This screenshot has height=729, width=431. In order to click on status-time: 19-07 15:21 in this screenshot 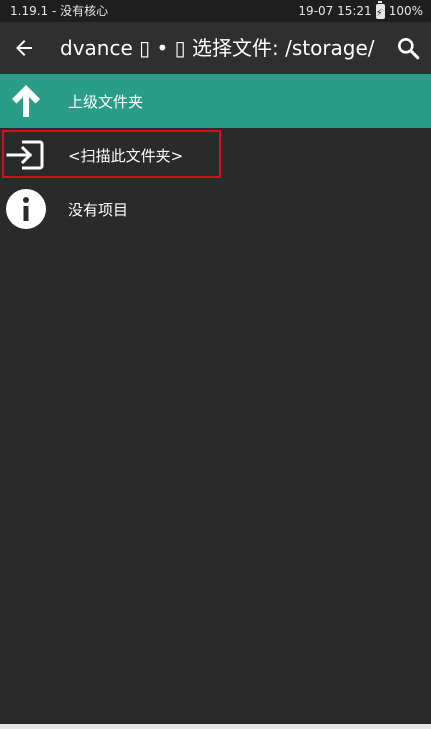, I will do `click(335, 11)`.